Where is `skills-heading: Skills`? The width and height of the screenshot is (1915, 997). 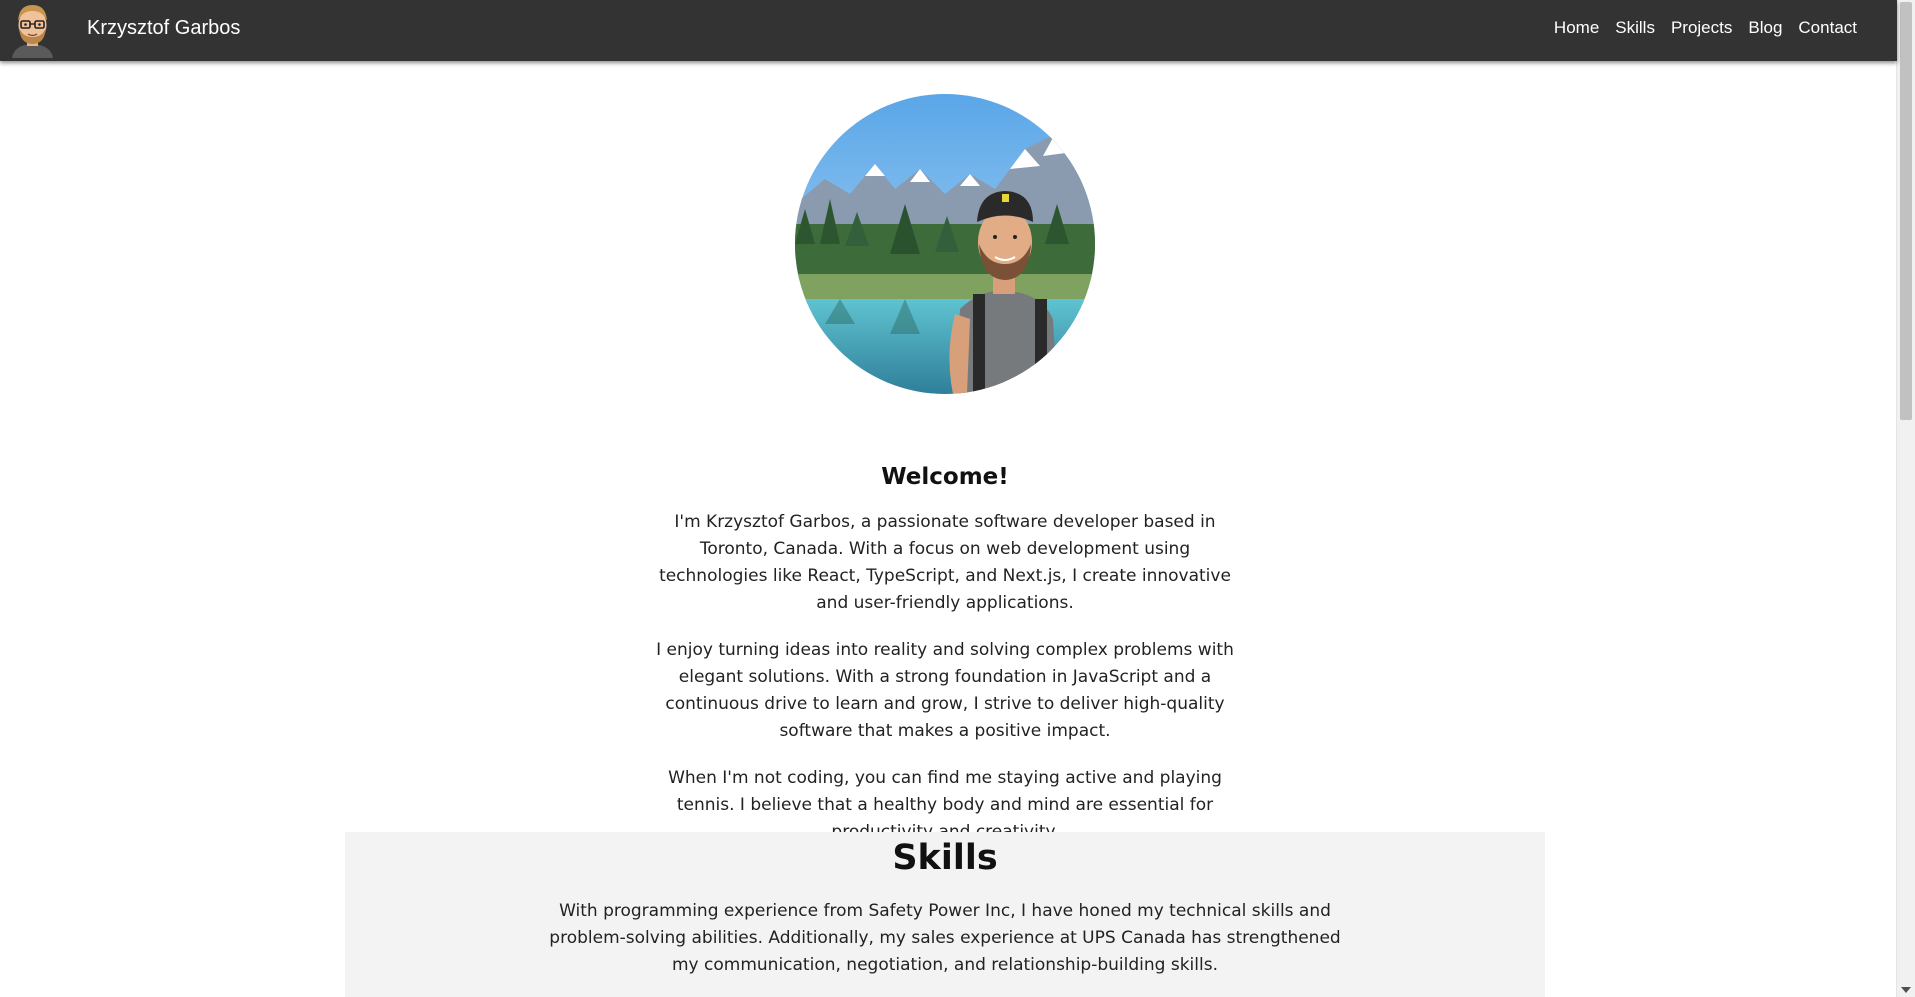
skills-heading: Skills is located at coordinates (945, 858).